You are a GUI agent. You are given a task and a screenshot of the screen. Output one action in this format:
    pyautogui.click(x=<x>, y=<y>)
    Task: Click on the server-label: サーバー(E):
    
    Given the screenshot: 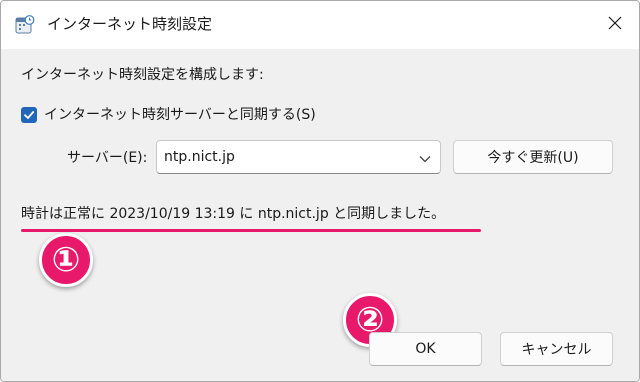 What is the action you would take?
    pyautogui.click(x=107, y=158)
    